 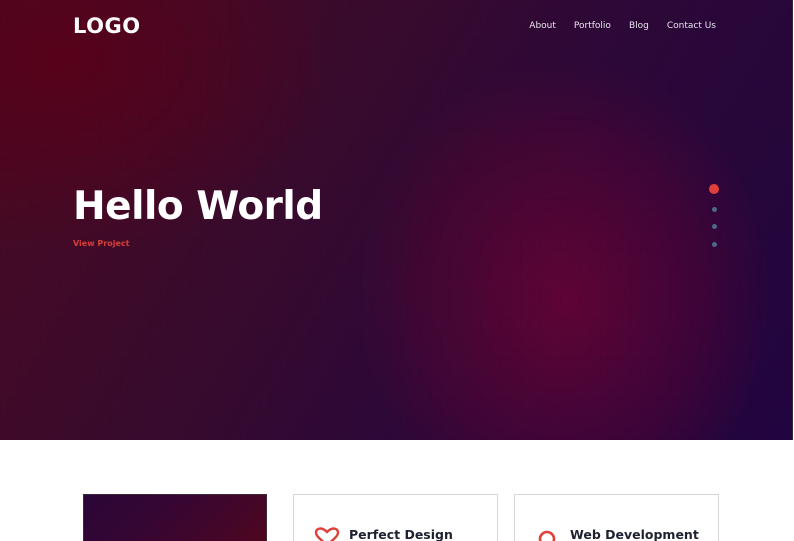 I want to click on feature-card-title: Web Development, so click(x=634, y=534).